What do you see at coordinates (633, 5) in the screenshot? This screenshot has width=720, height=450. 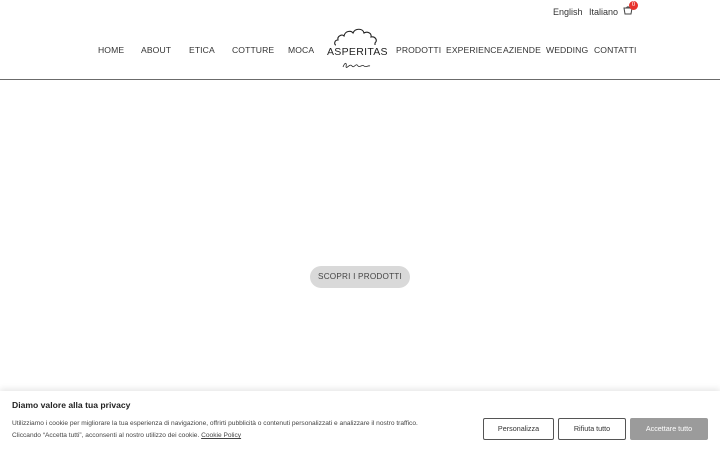 I see `cart-count-badge: 0` at bounding box center [633, 5].